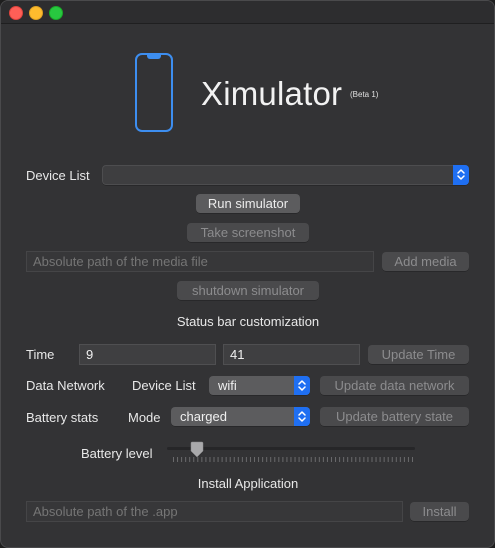  What do you see at coordinates (154, 92) in the screenshot?
I see `iphone-icon` at bounding box center [154, 92].